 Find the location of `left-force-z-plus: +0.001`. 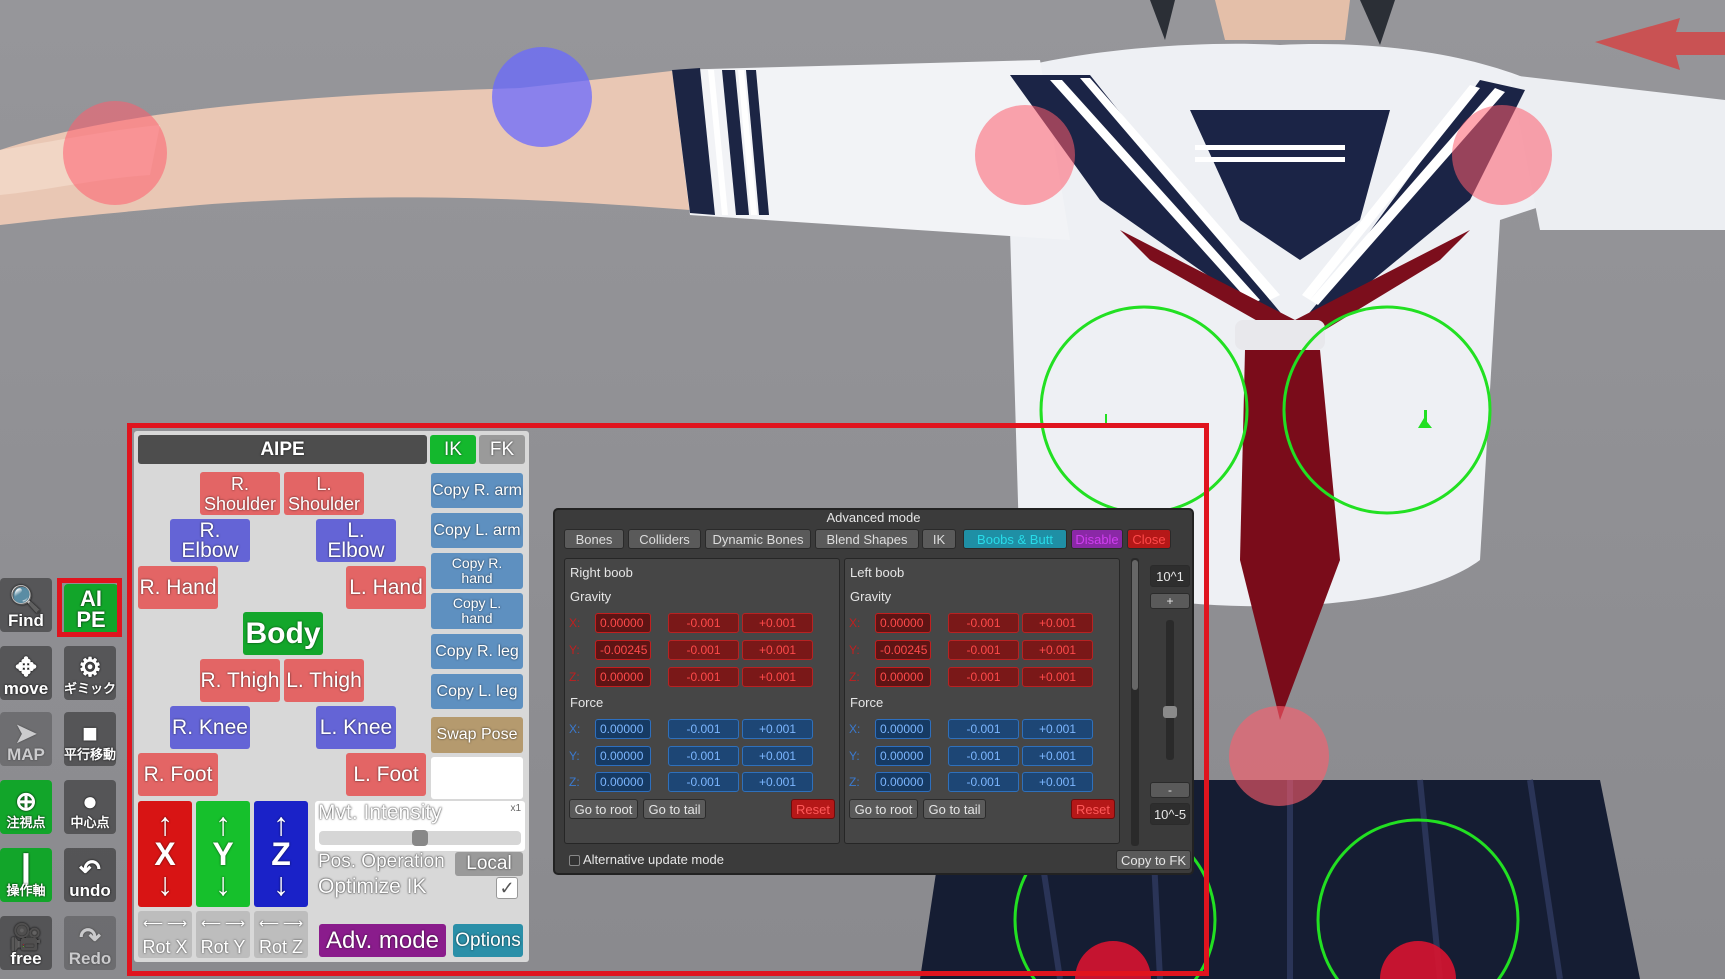

left-force-z-plus: +0.001 is located at coordinates (1057, 782).